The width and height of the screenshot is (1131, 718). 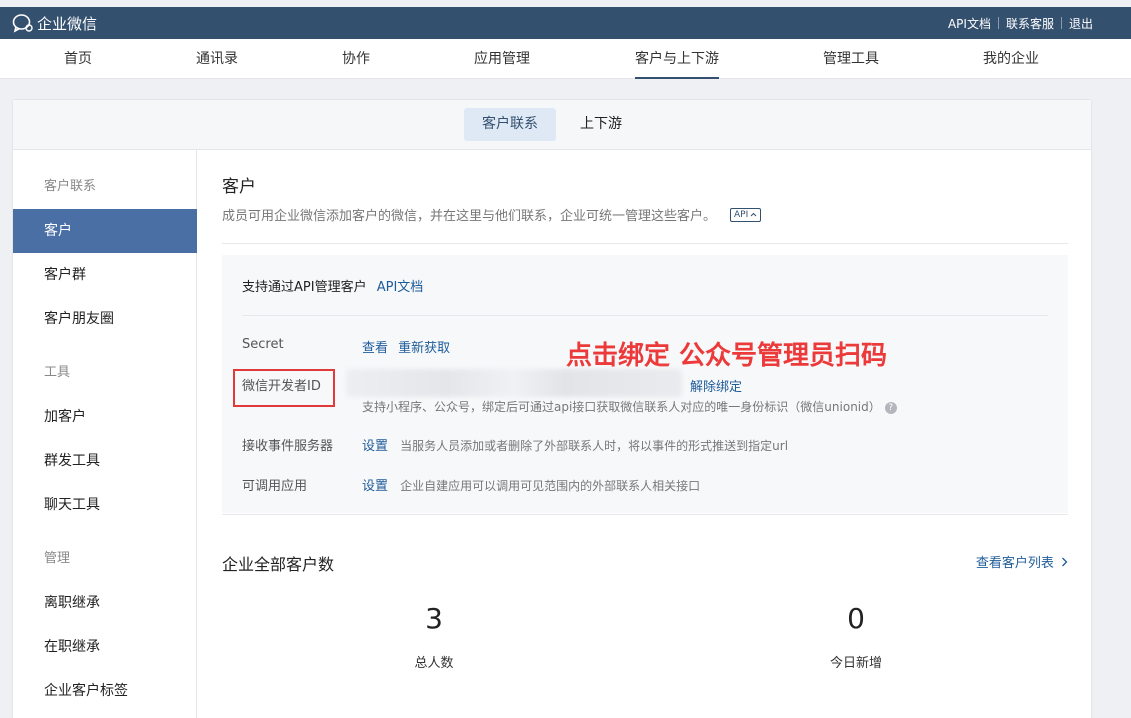 I want to click on sidebar-item-mass-messaging: 群发工具, so click(x=105, y=461).